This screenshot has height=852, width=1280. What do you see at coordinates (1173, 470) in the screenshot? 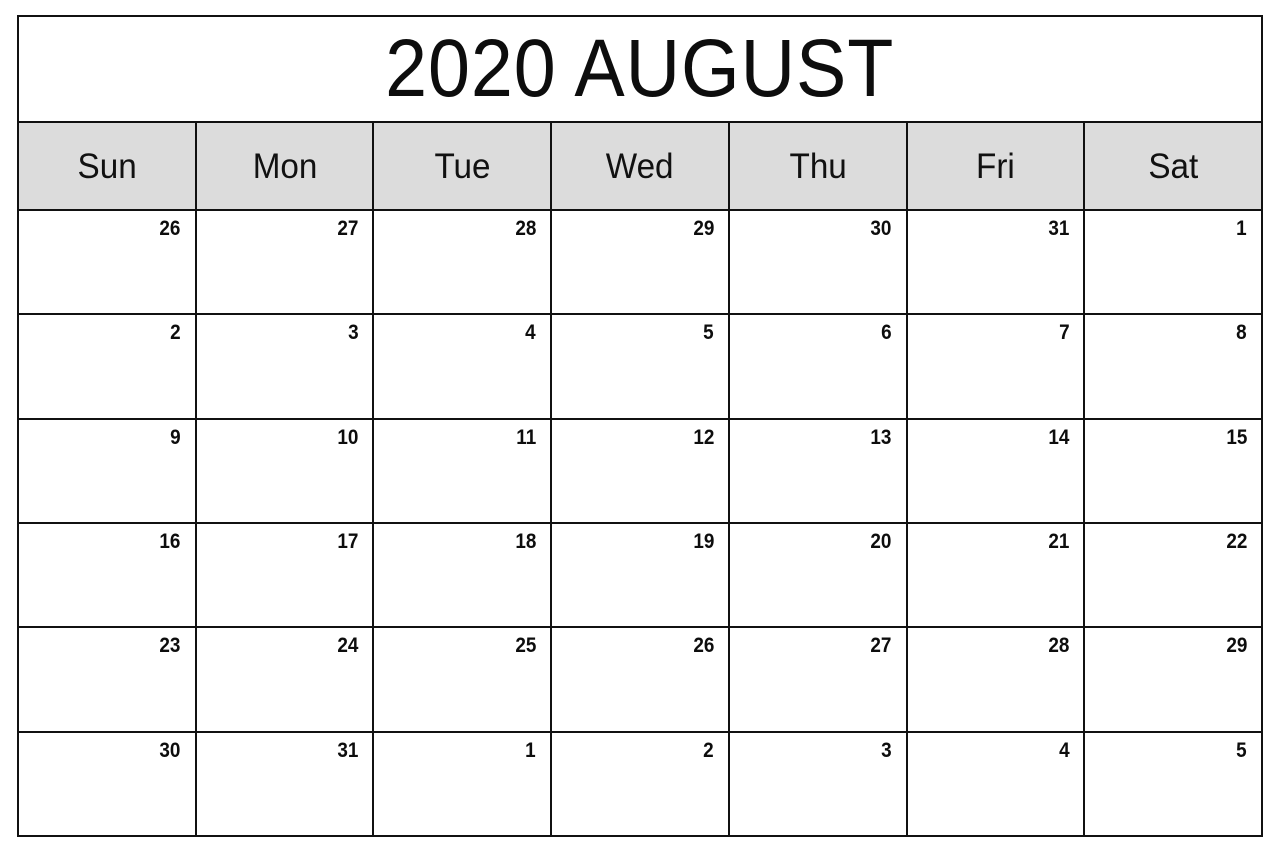
I see `calendar-day-cell: 15` at bounding box center [1173, 470].